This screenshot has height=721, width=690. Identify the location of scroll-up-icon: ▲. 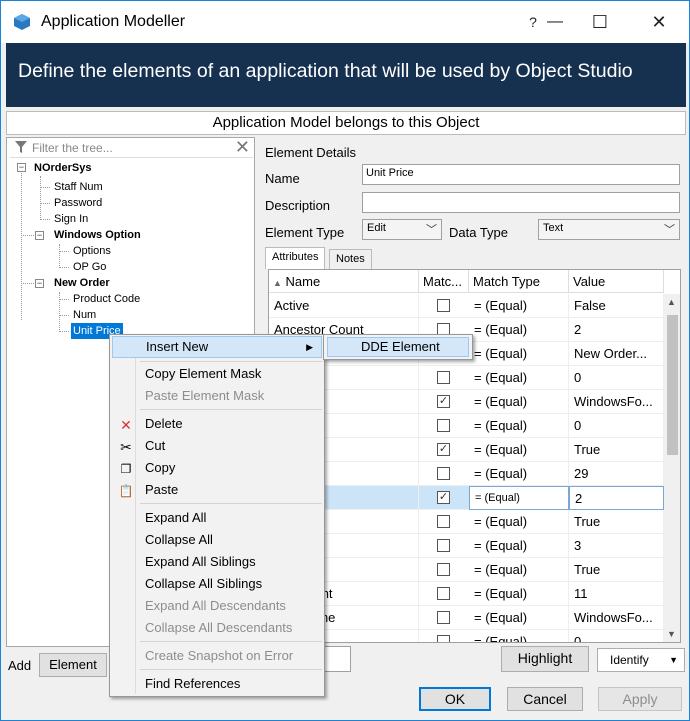
(671, 302).